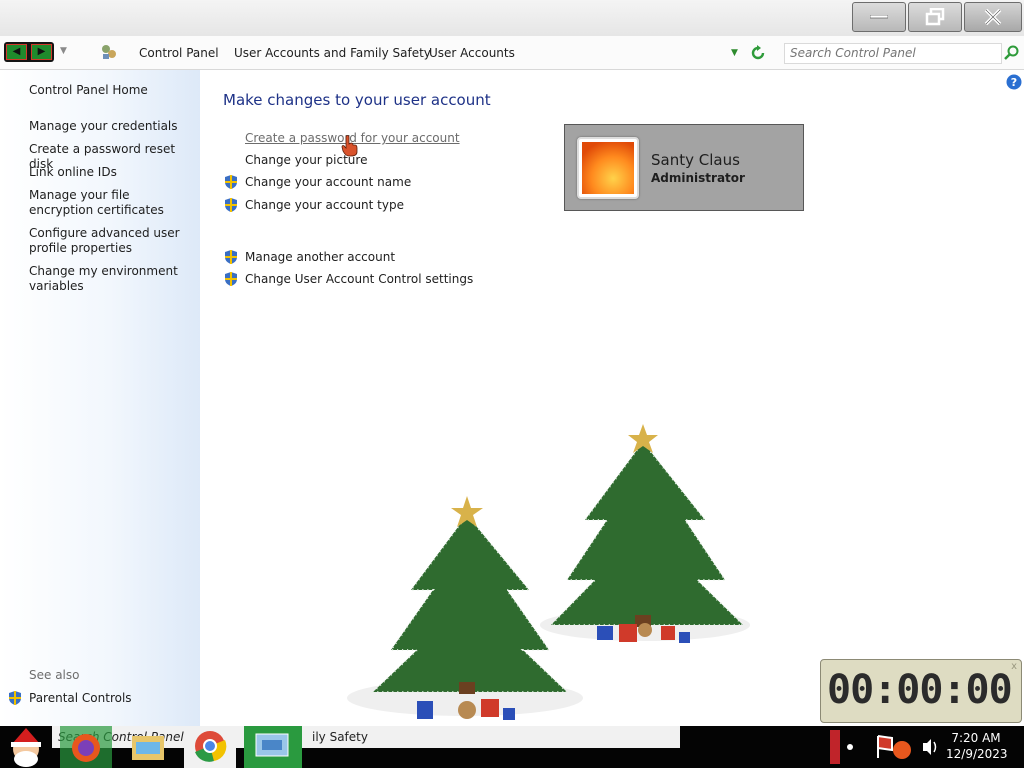  I want to click on stopwatch-gadget: 00:00:00 x, so click(921, 691).